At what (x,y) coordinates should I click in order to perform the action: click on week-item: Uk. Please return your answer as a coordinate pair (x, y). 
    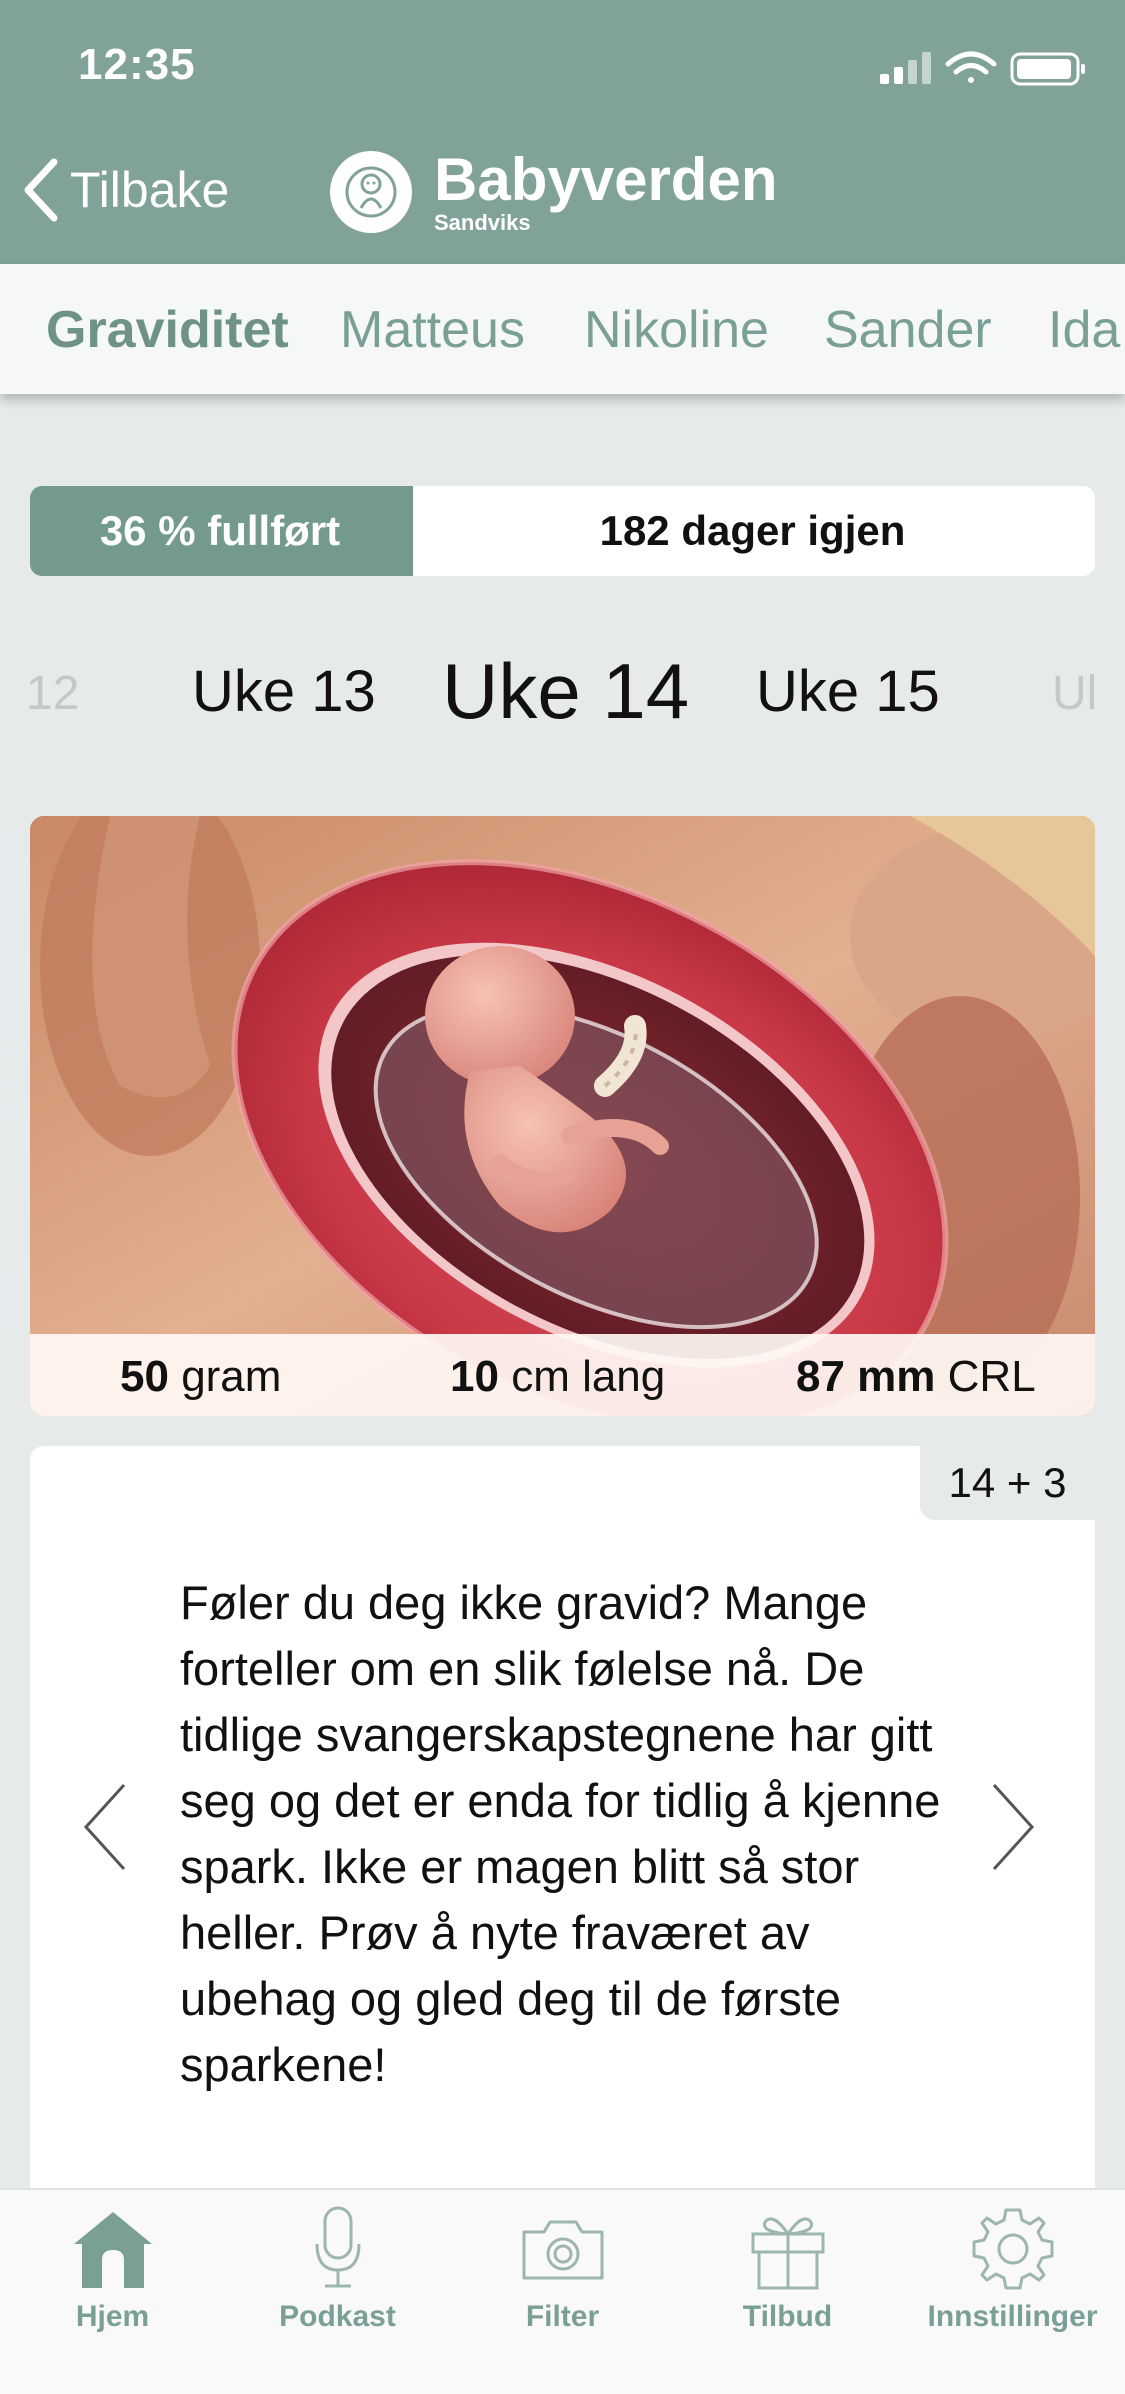
    Looking at the image, I should click on (1073, 693).